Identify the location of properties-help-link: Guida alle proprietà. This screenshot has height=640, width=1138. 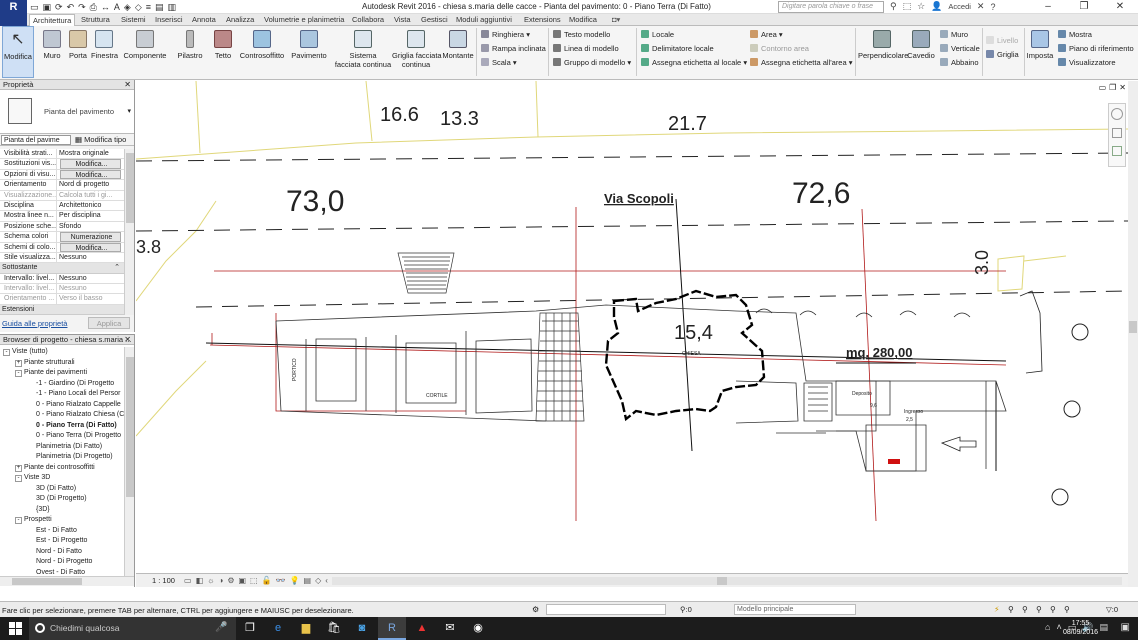
(34, 323).